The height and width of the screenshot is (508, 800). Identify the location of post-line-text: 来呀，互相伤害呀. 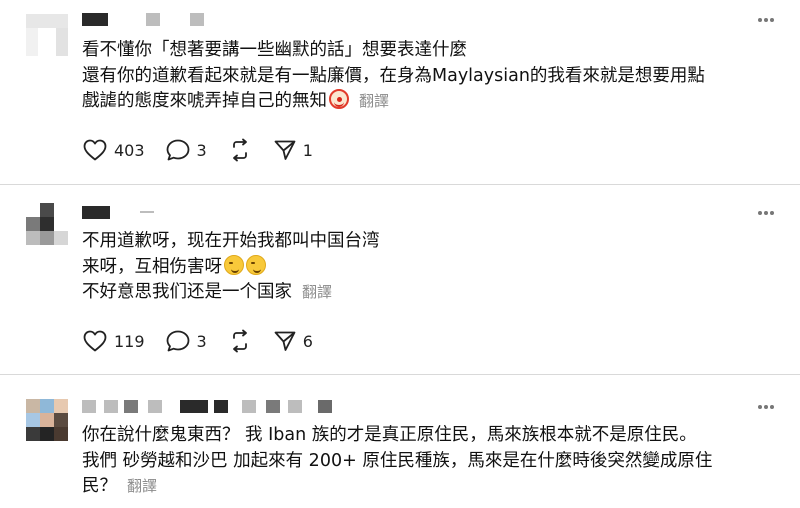
(152, 266).